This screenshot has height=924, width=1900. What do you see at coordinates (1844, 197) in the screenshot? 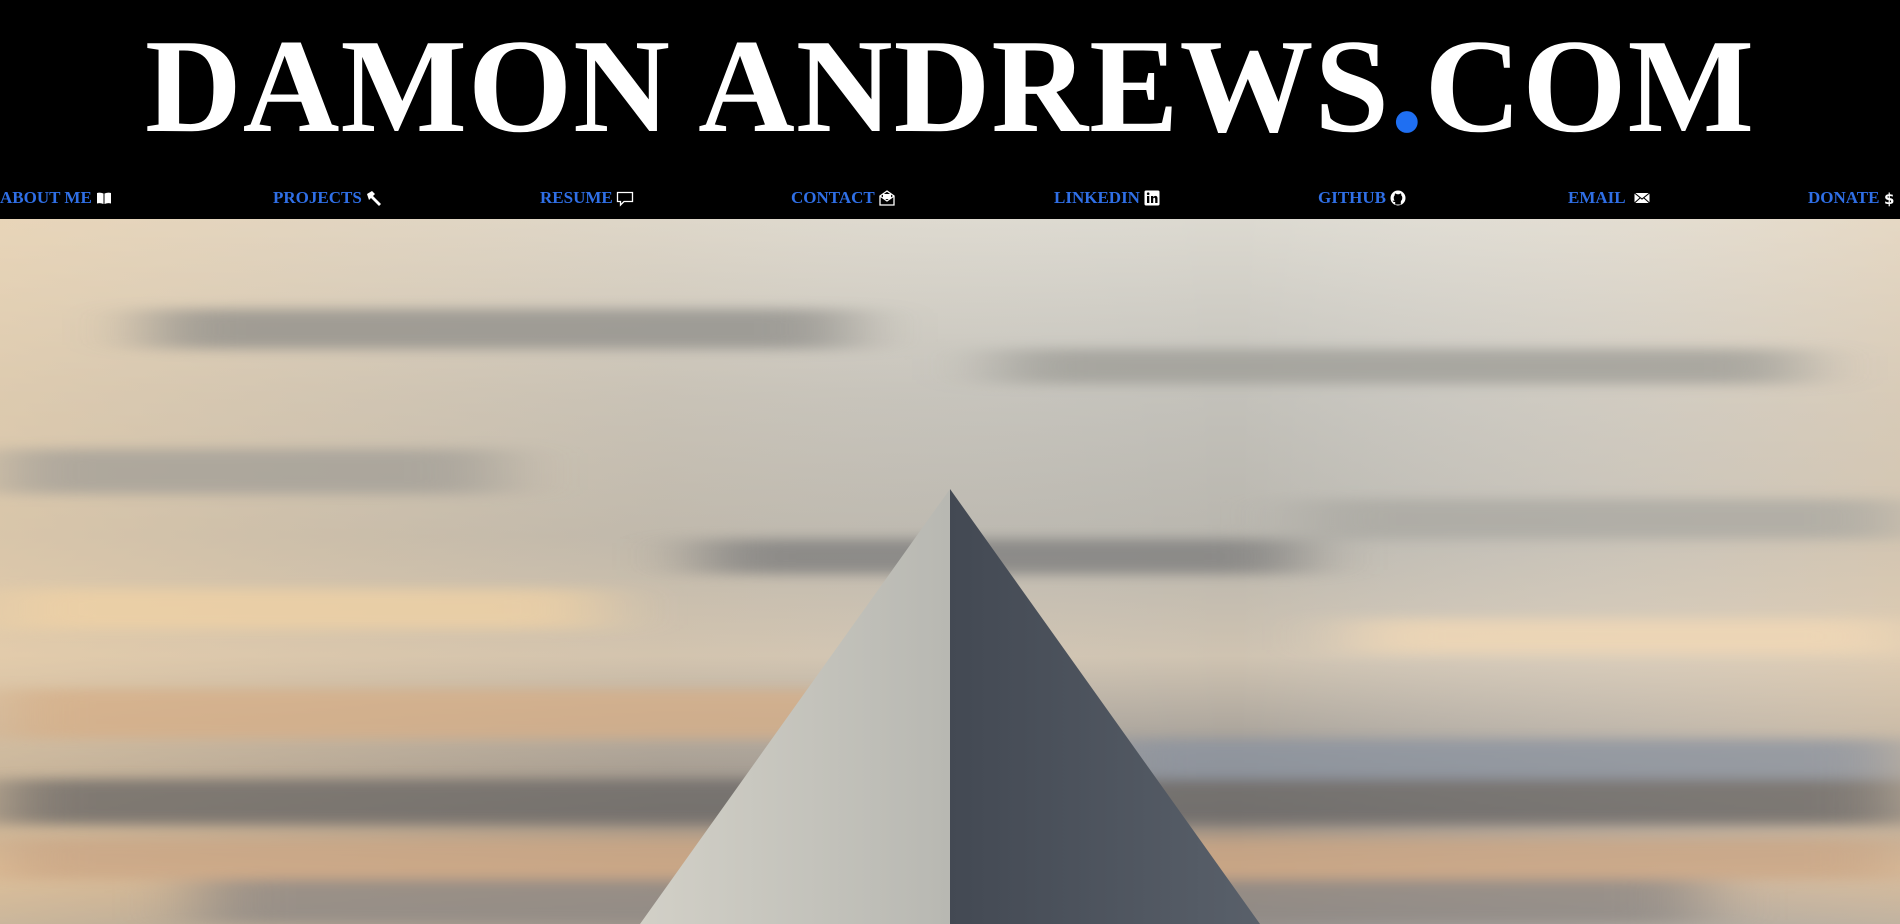
I see `nav-label: DONATE` at bounding box center [1844, 197].